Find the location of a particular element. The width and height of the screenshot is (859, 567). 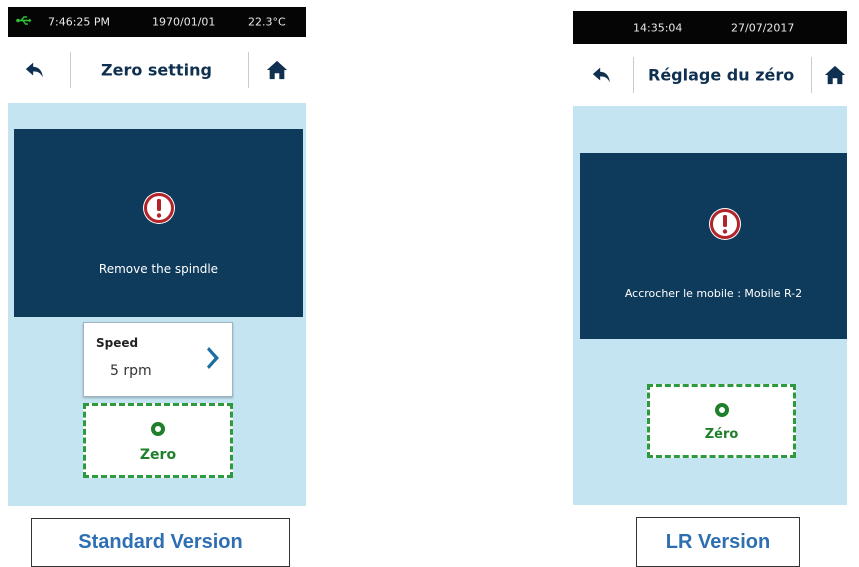

status-bar: 7:46:25 PM 1970/01/01 22.3°C is located at coordinates (157, 22).